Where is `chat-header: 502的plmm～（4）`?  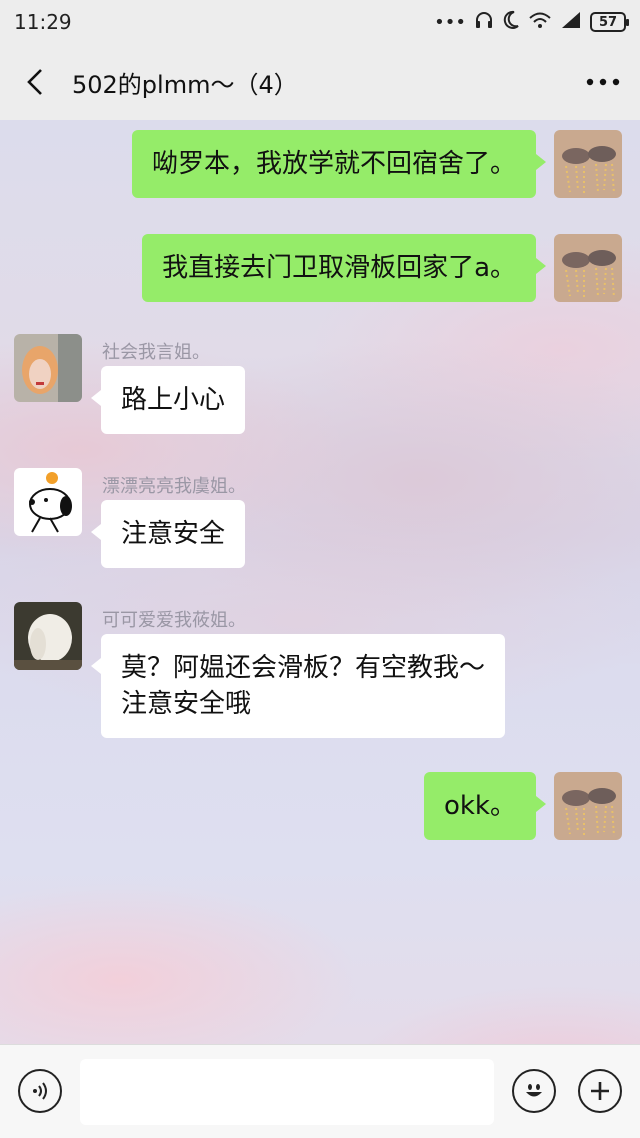 chat-header: 502的plmm～（4） is located at coordinates (320, 82).